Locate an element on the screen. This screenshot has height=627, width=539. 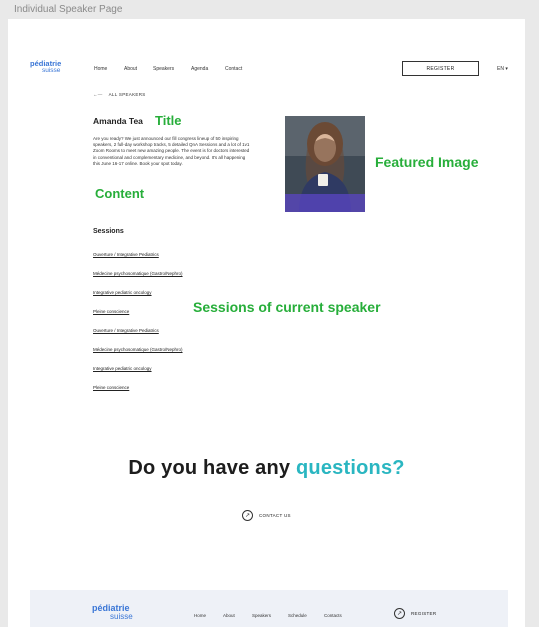
footer-nav-speakers: Speakers is located at coordinates (261, 615).